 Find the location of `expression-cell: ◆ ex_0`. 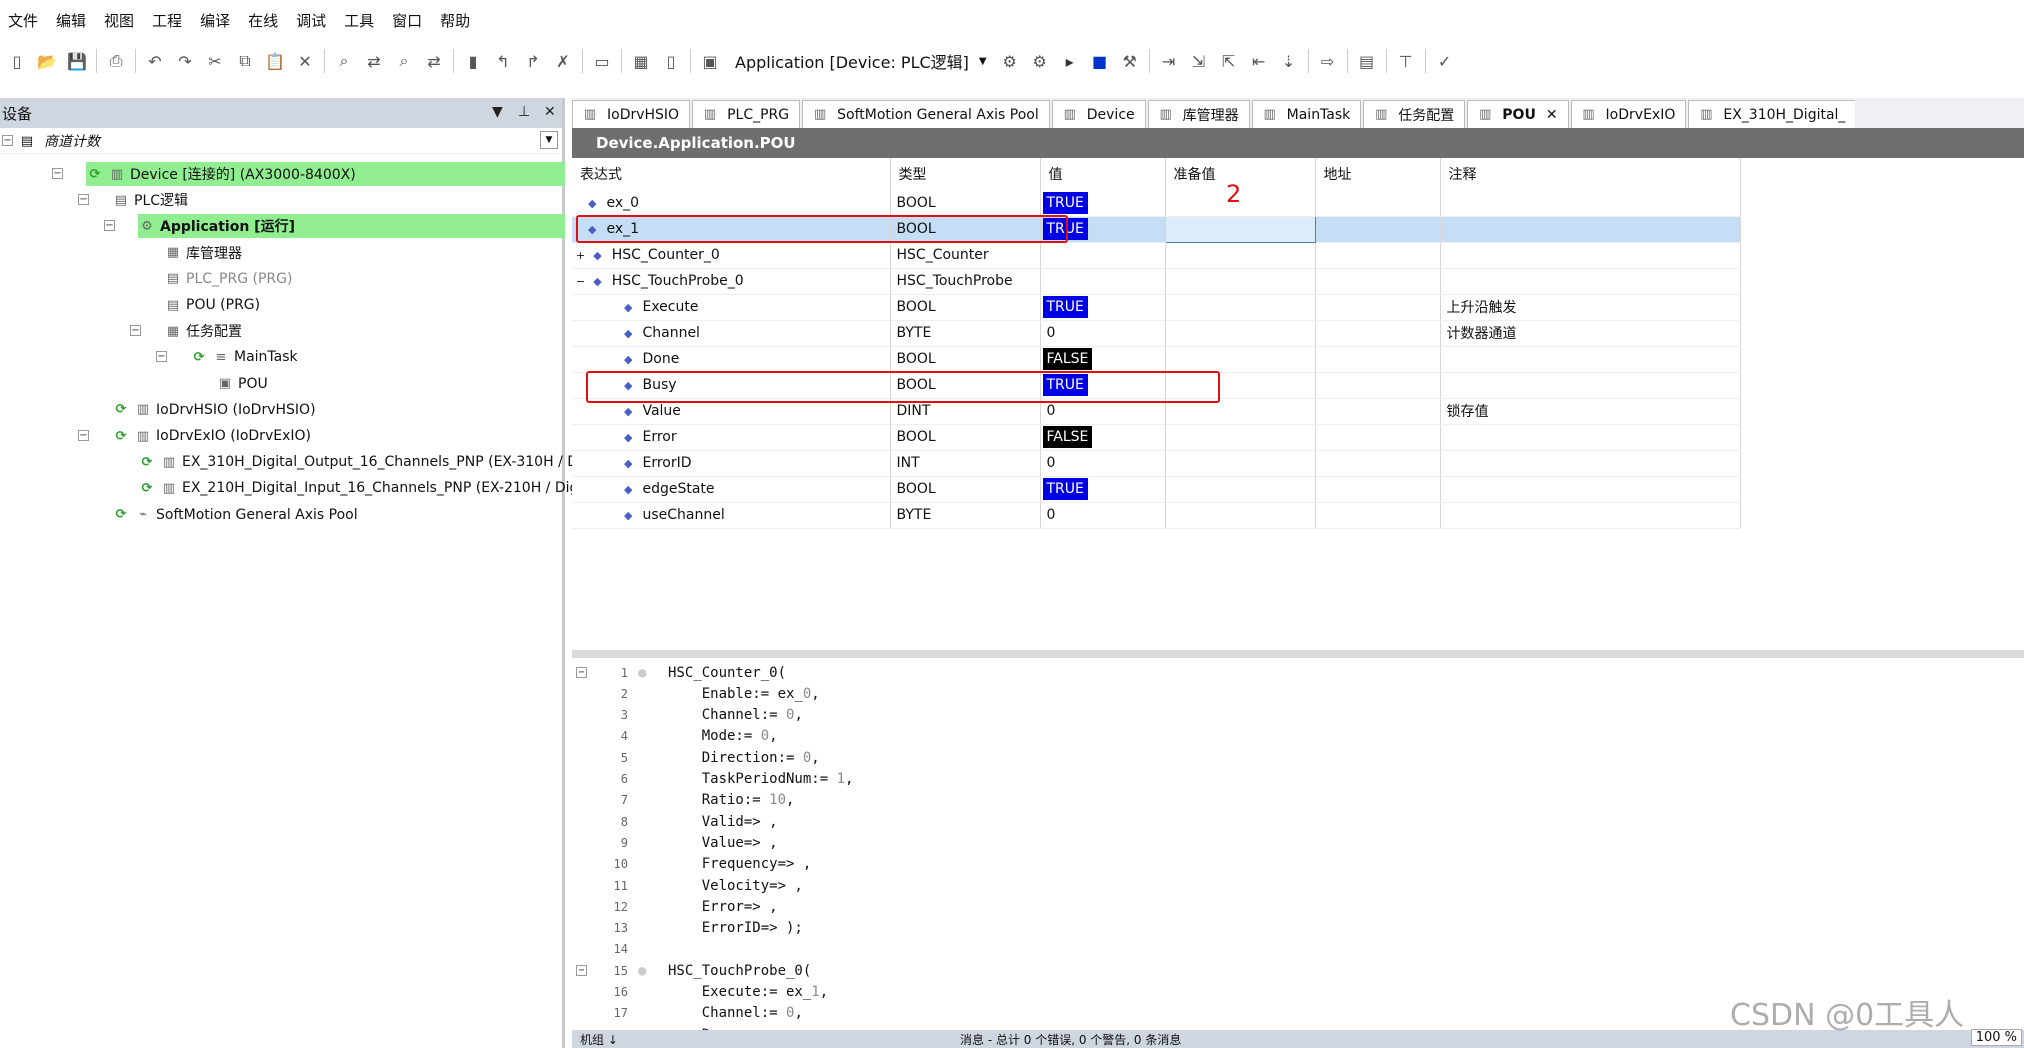

expression-cell: ◆ ex_0 is located at coordinates (731, 203).